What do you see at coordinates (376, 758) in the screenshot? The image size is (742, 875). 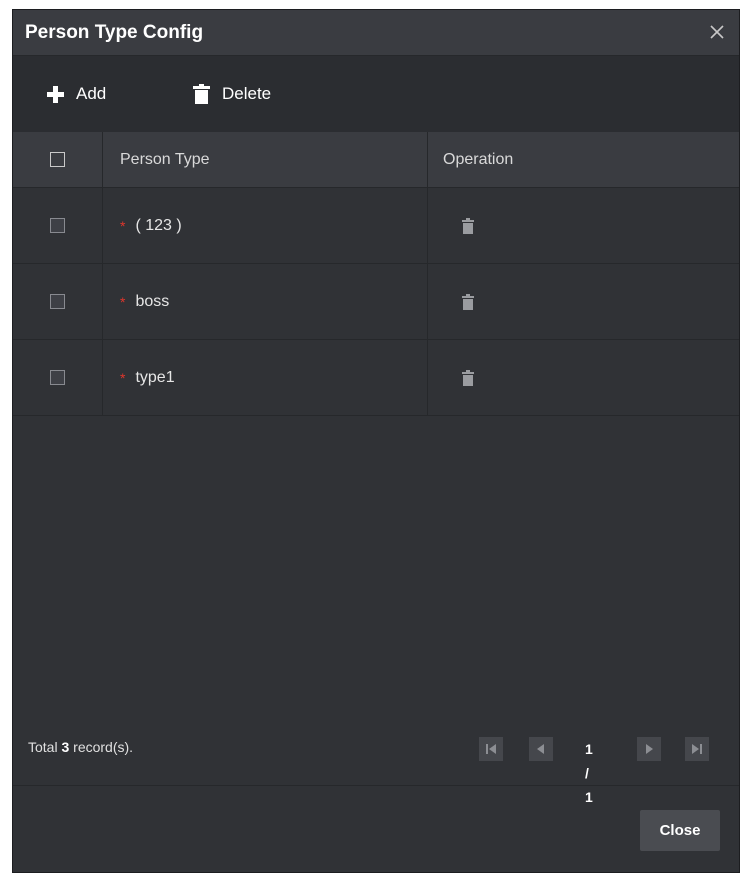 I see `pagination-bar: Total 3 record(s). 1 / 1` at bounding box center [376, 758].